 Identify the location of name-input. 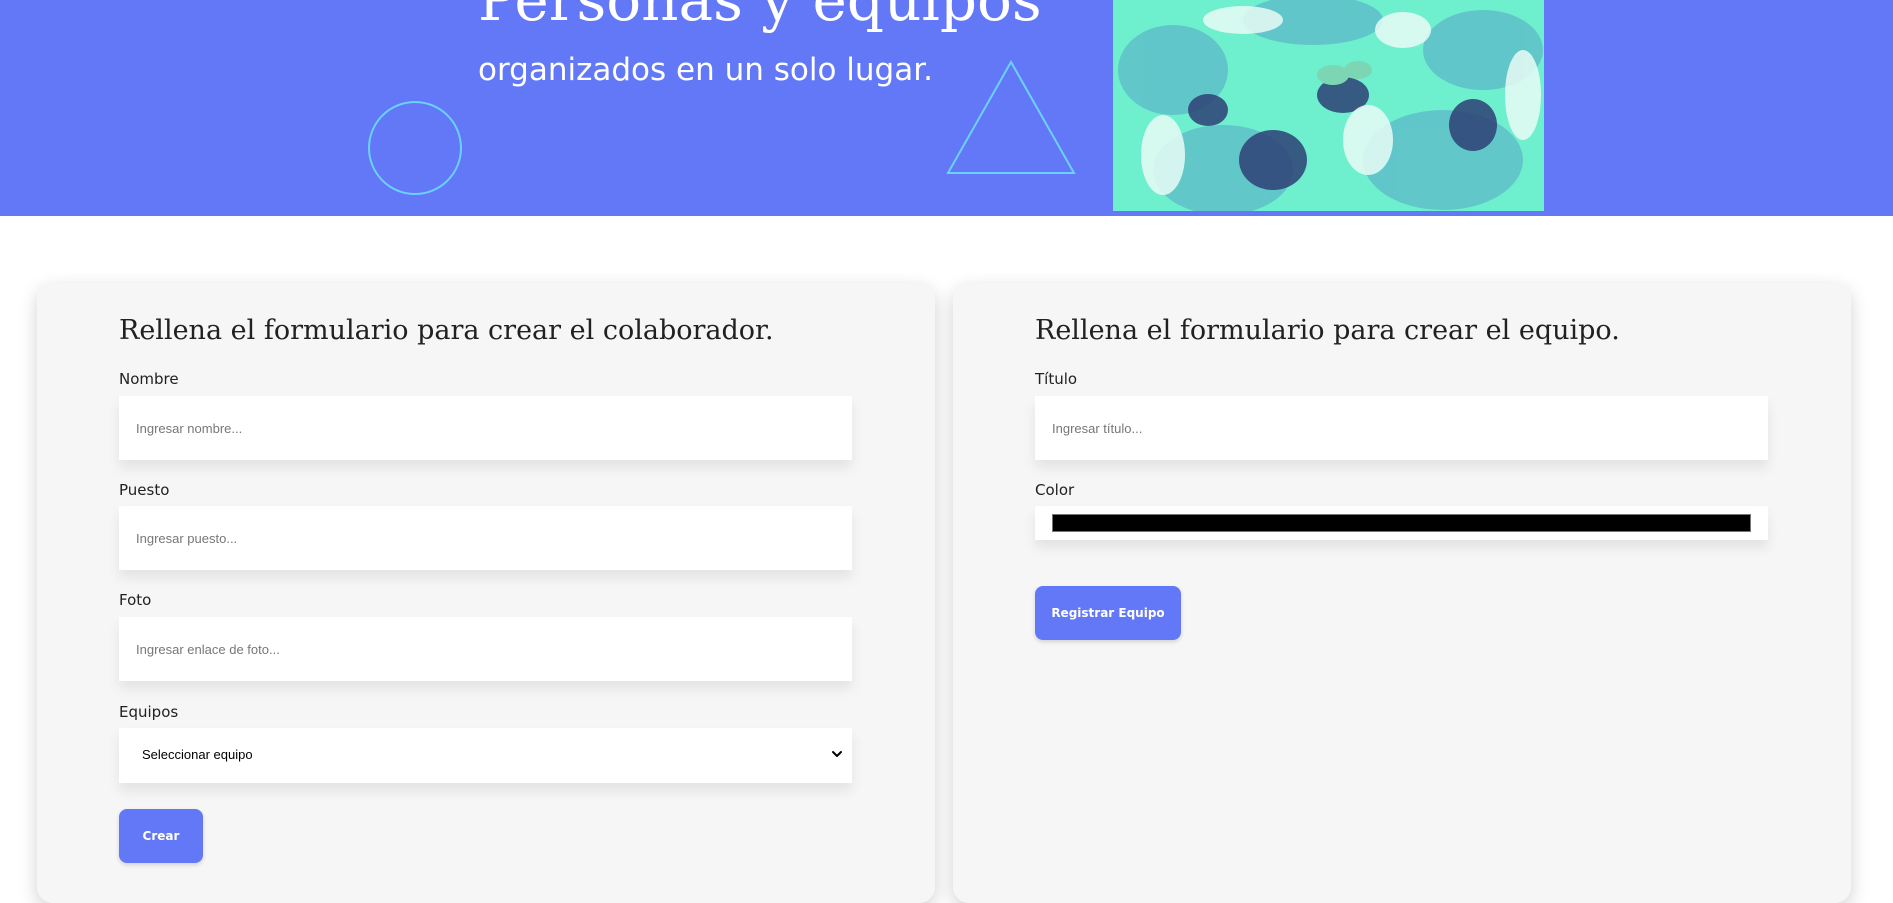
(485, 428).